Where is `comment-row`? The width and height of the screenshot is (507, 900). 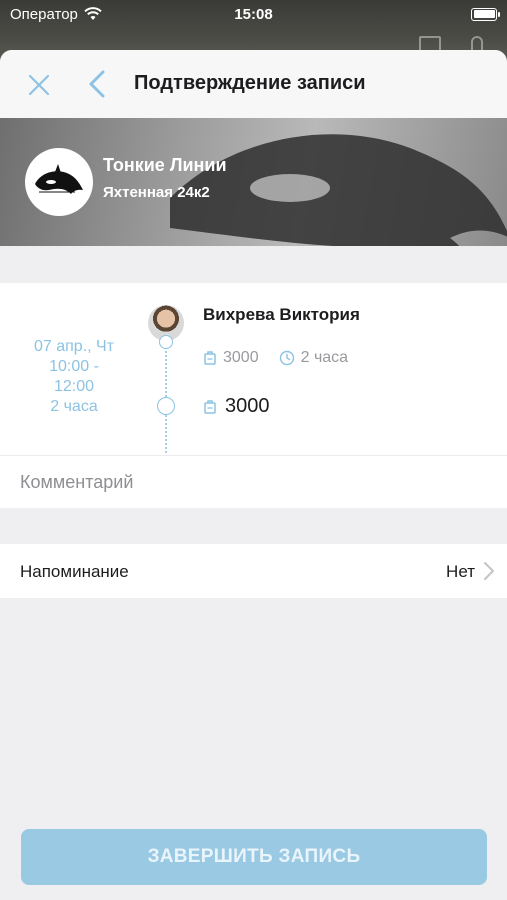 comment-row is located at coordinates (253, 481).